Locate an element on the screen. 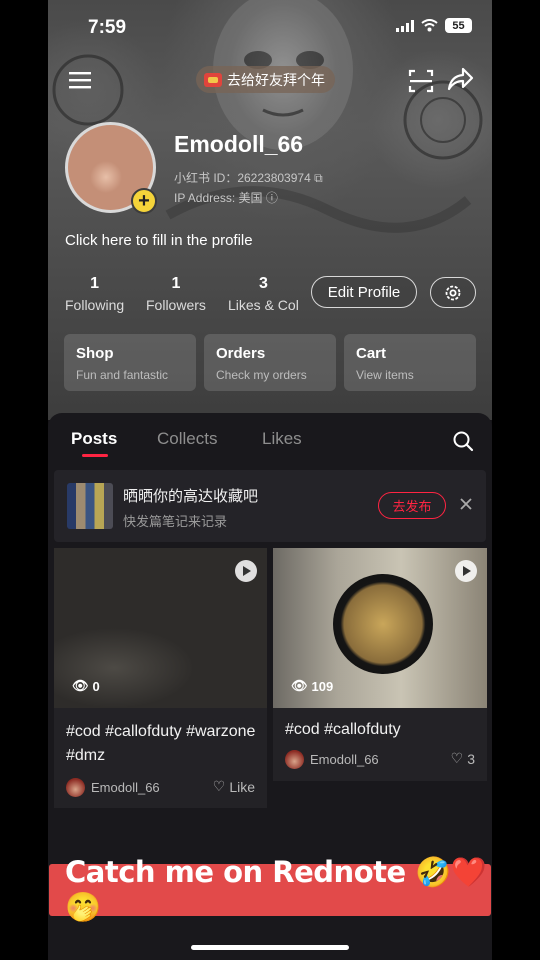 The width and height of the screenshot is (540, 960). shortcut-orders: Orders Check my orders is located at coordinates (270, 362).